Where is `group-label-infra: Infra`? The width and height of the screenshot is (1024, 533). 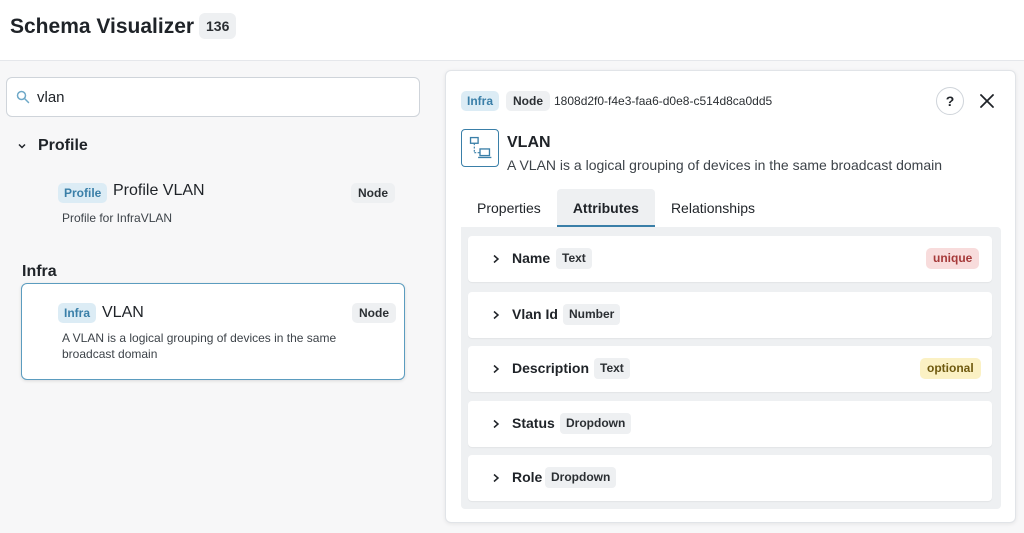
group-label-infra: Infra is located at coordinates (39, 271).